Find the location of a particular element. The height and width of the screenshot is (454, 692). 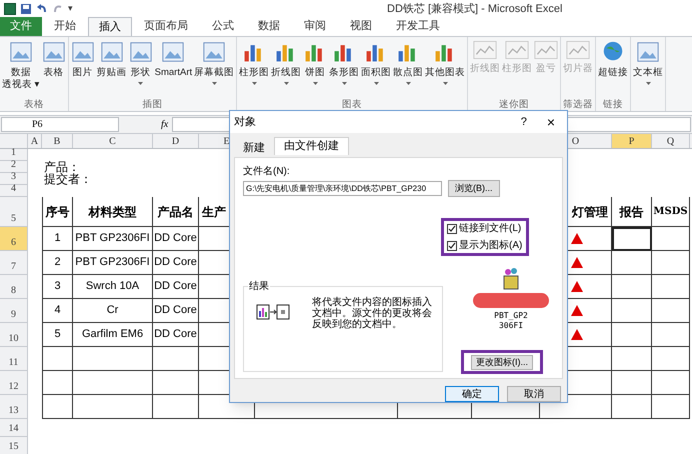

customize-toolbar-button: ▾ is located at coordinates (70, 9).